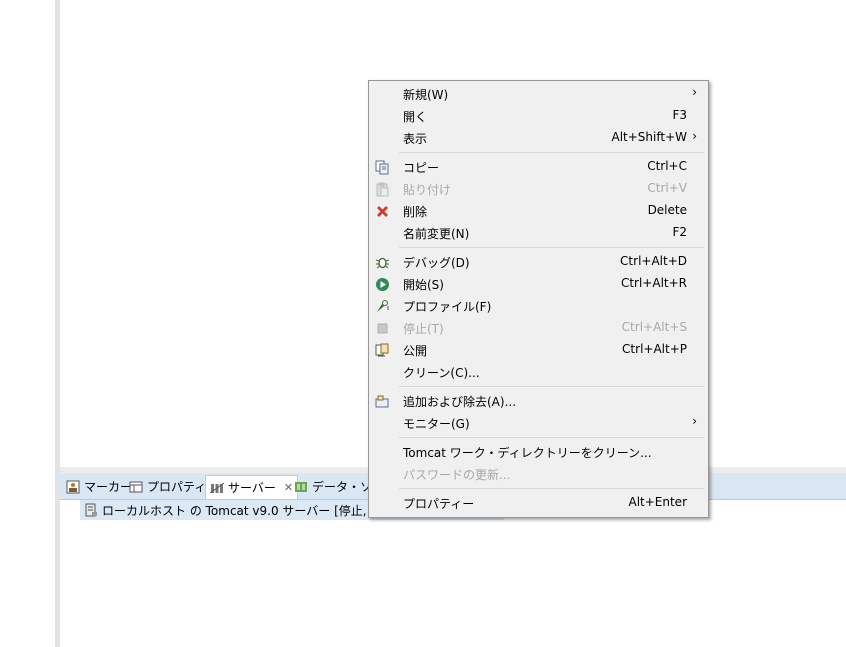 This screenshot has width=846, height=647. What do you see at coordinates (27, 323) in the screenshot?
I see `left-gutter` at bounding box center [27, 323].